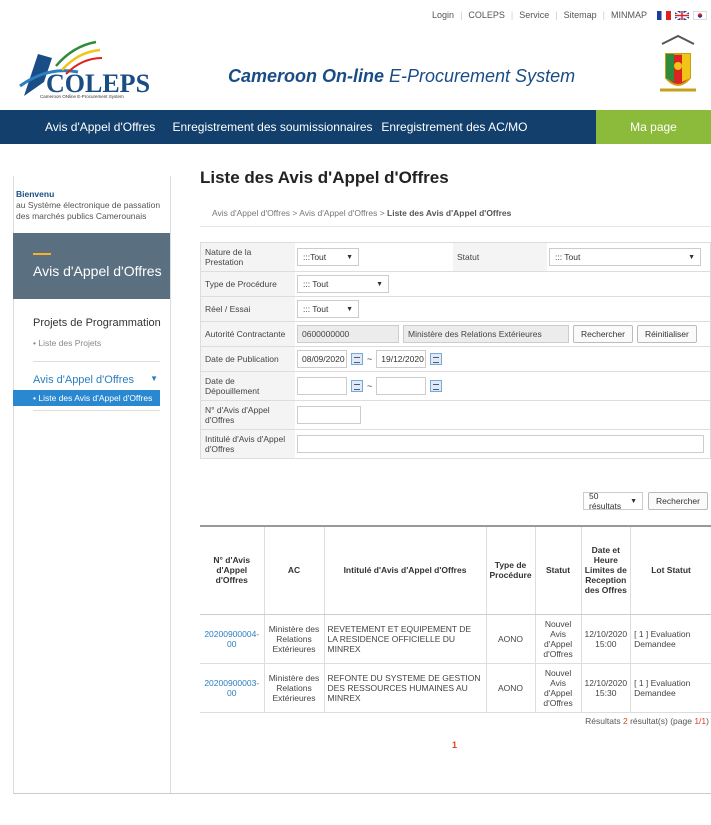 The width and height of the screenshot is (711, 825). What do you see at coordinates (232, 688) in the screenshot?
I see `notice-number-link: 20200900003-00` at bounding box center [232, 688].